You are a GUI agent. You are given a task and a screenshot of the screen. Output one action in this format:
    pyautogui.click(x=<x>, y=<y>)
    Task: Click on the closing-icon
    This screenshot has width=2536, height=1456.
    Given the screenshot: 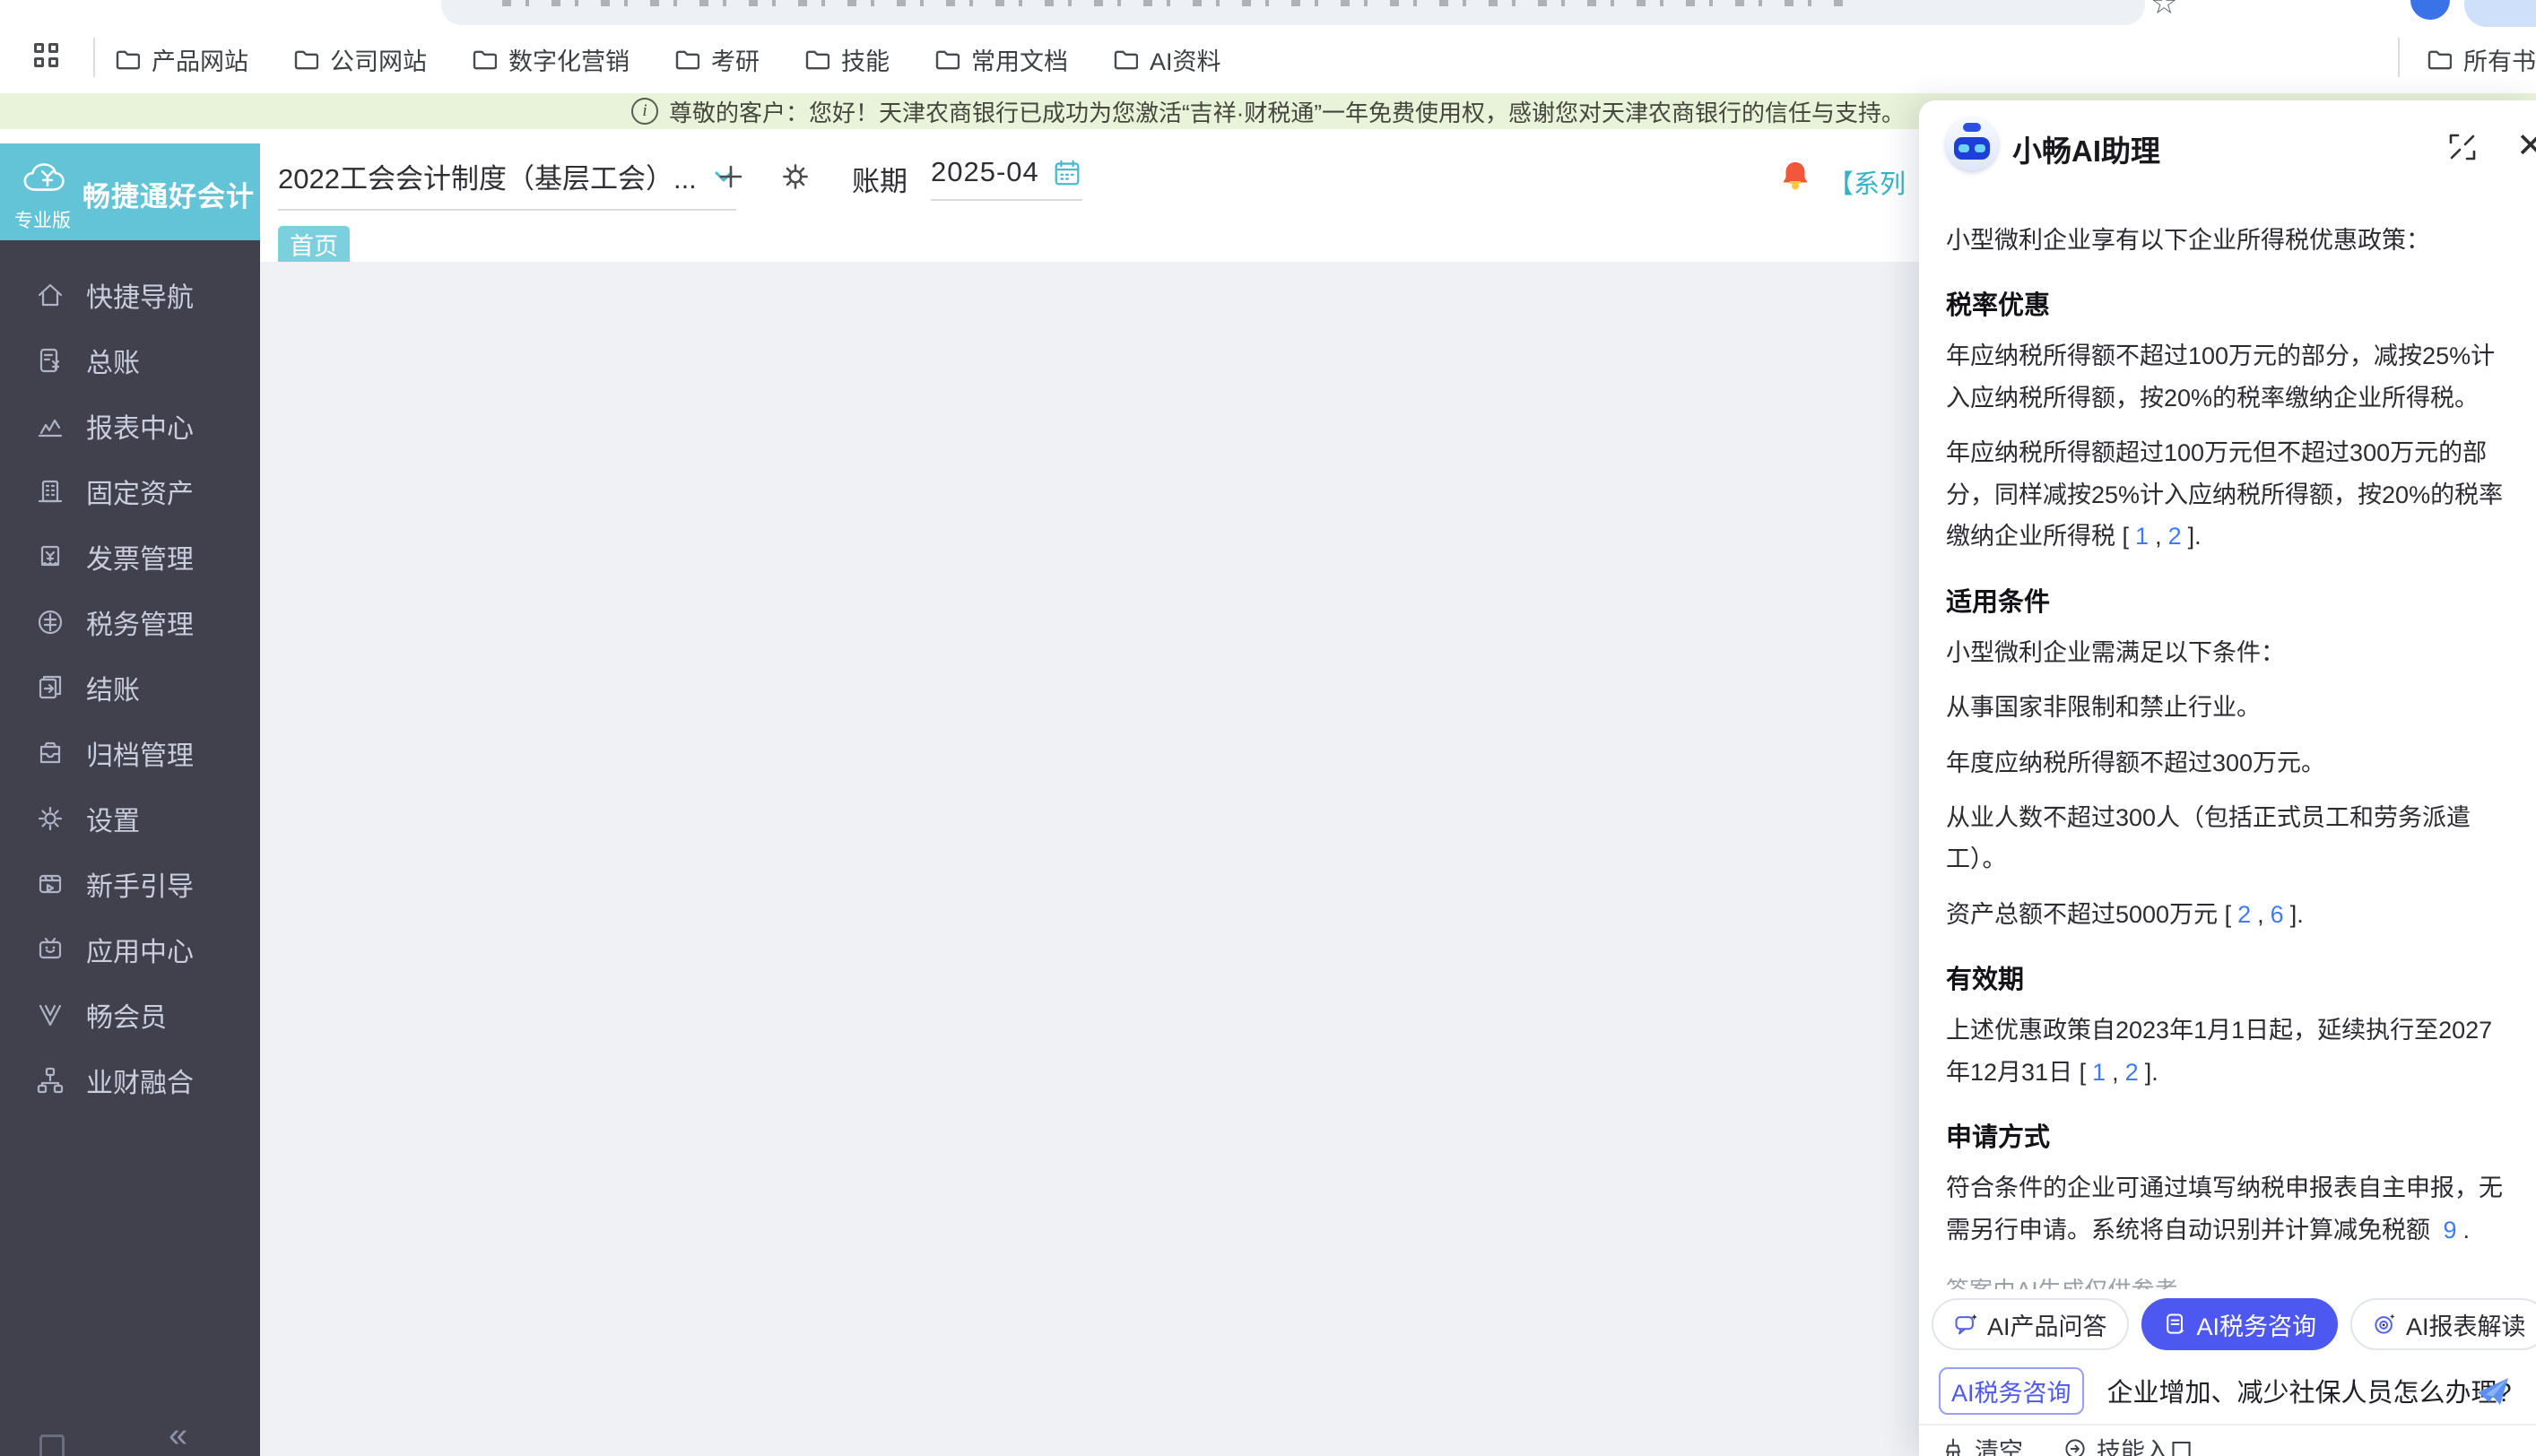 What is the action you would take?
    pyautogui.click(x=50, y=686)
    